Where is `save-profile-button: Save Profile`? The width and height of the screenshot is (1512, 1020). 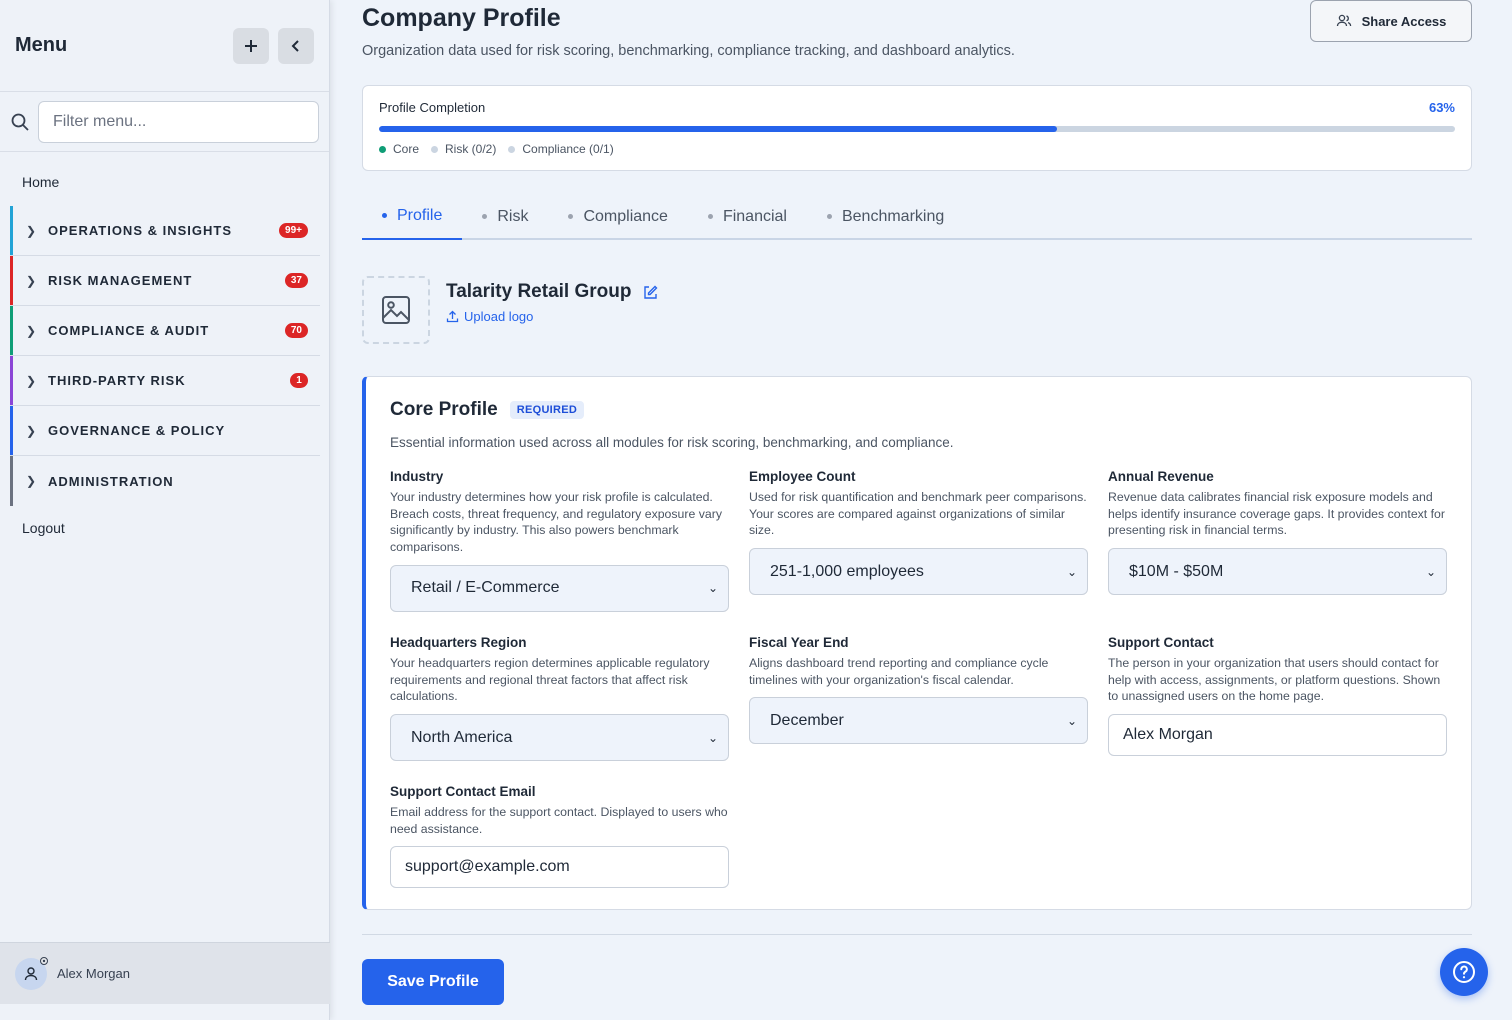 save-profile-button: Save Profile is located at coordinates (433, 982).